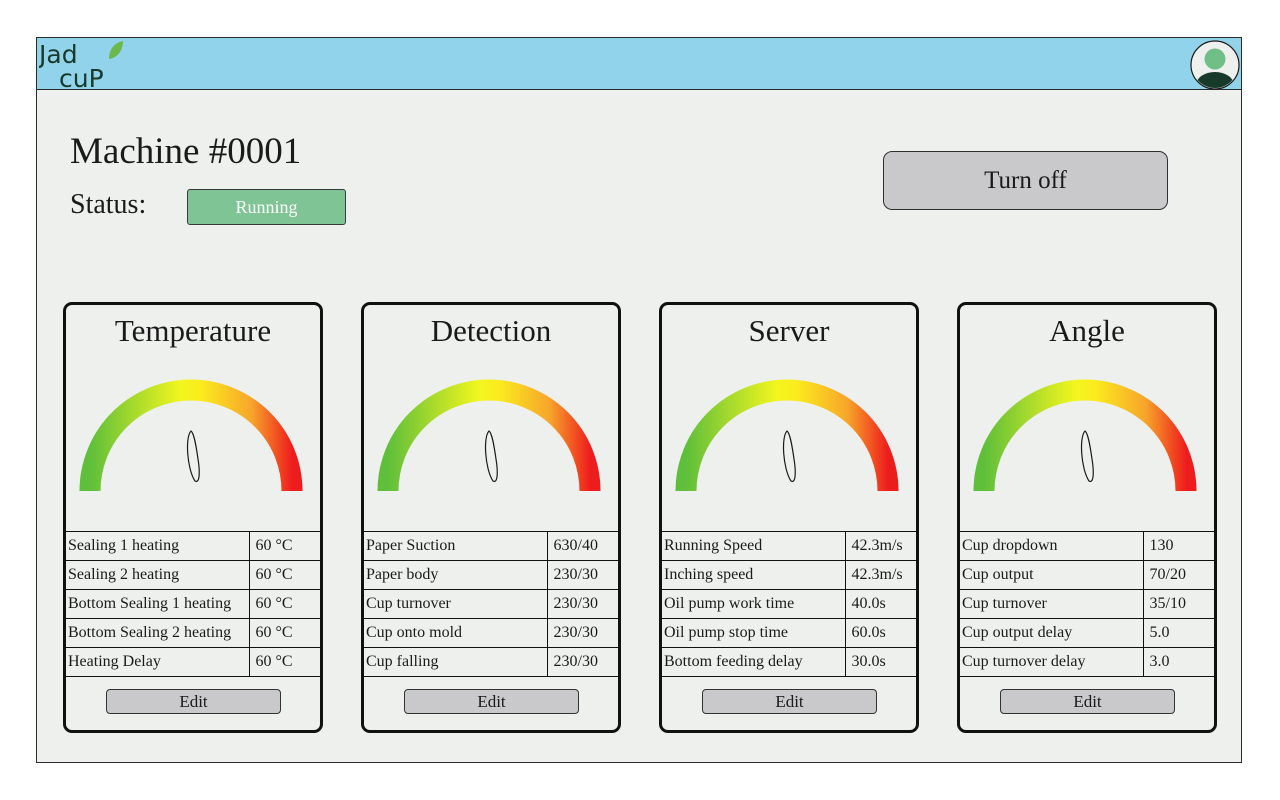  Describe the element at coordinates (81, 76) in the screenshot. I see `svg-text: cuP` at that location.